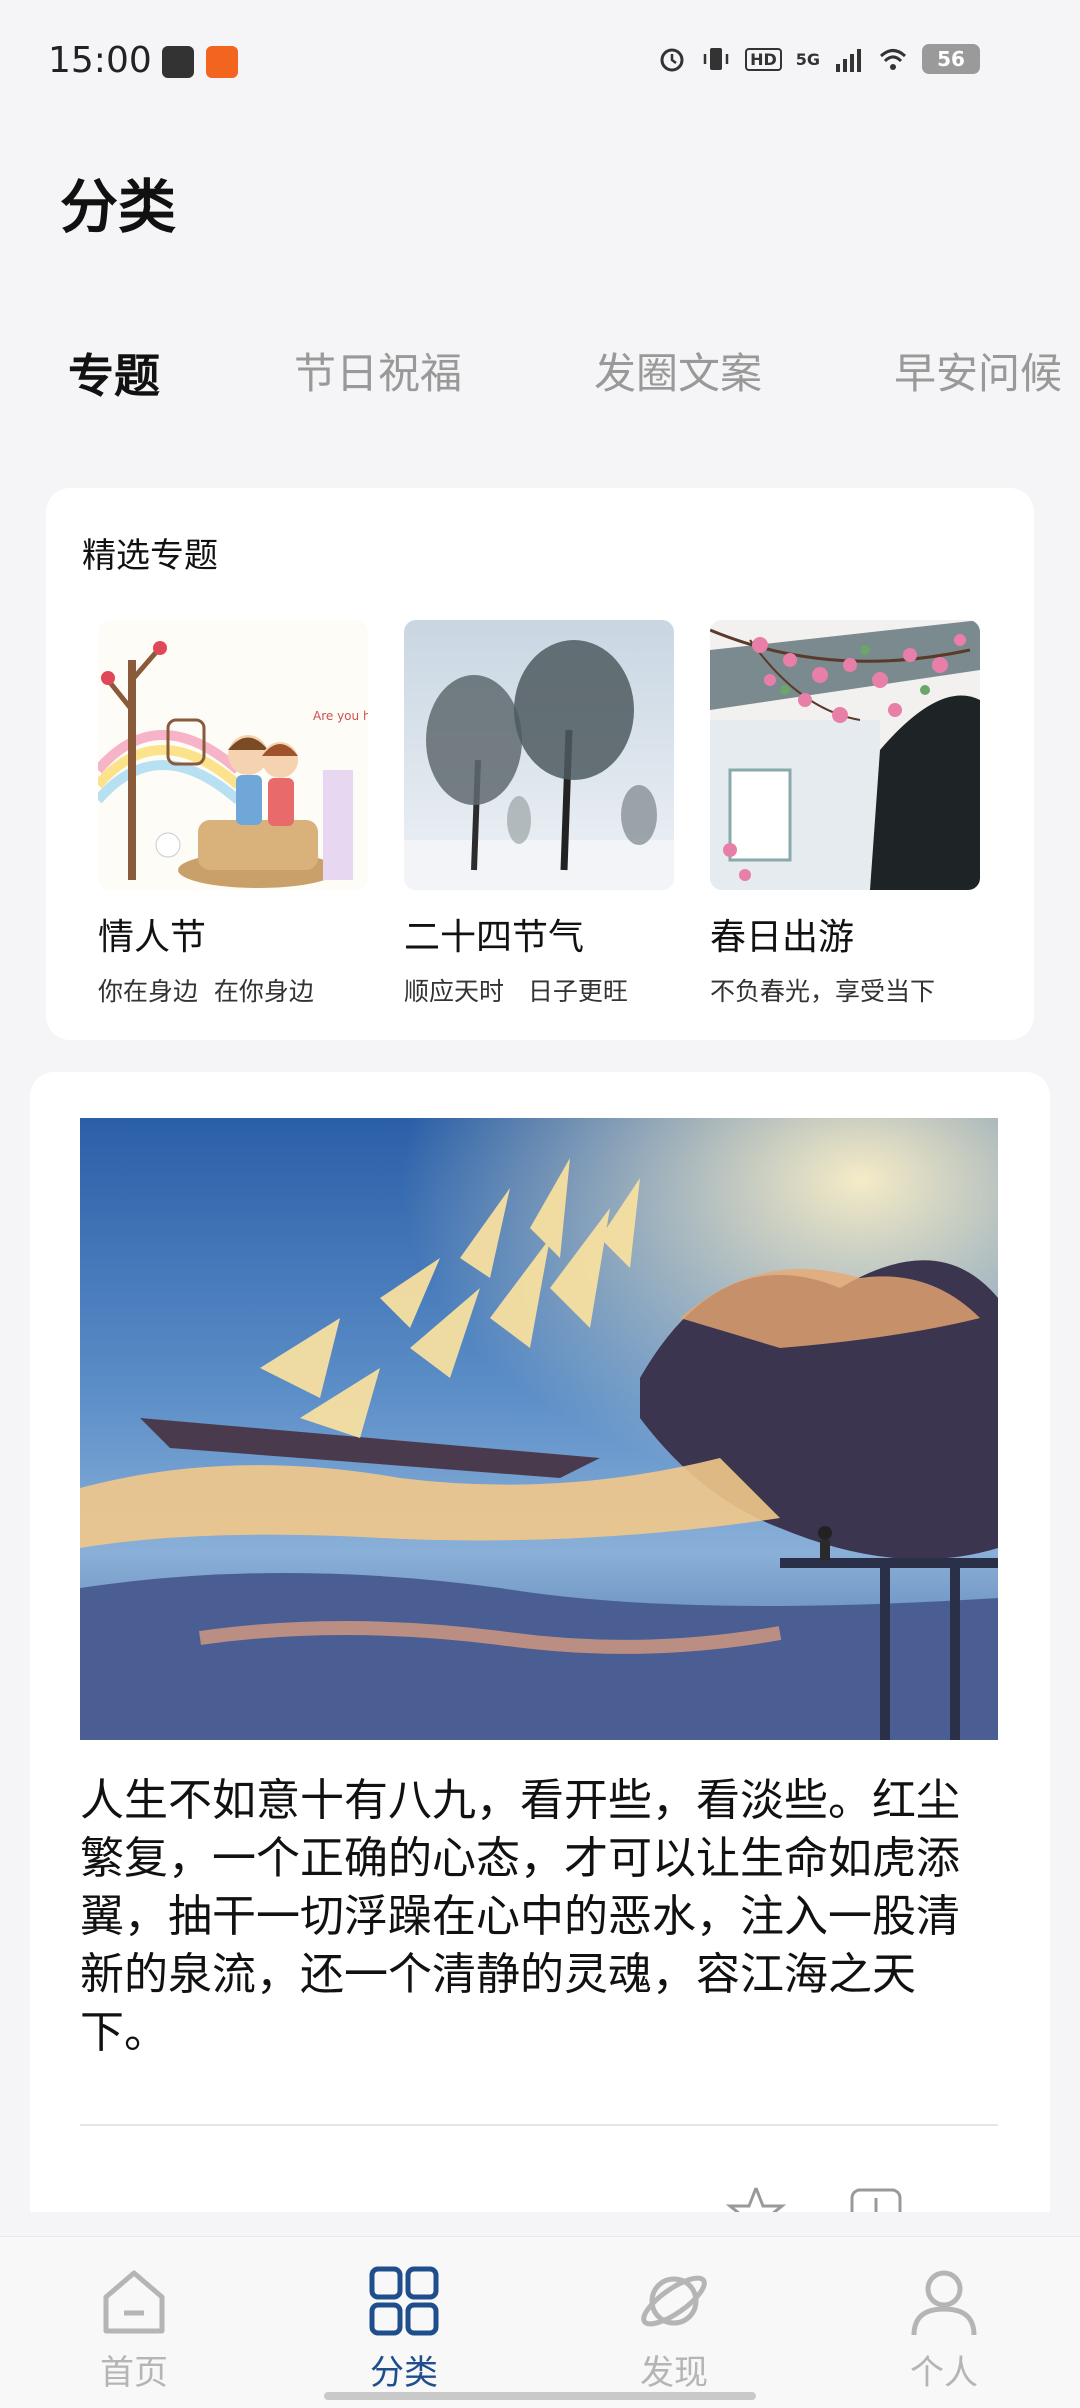  I want to click on status-time: 15:00, so click(100, 60).